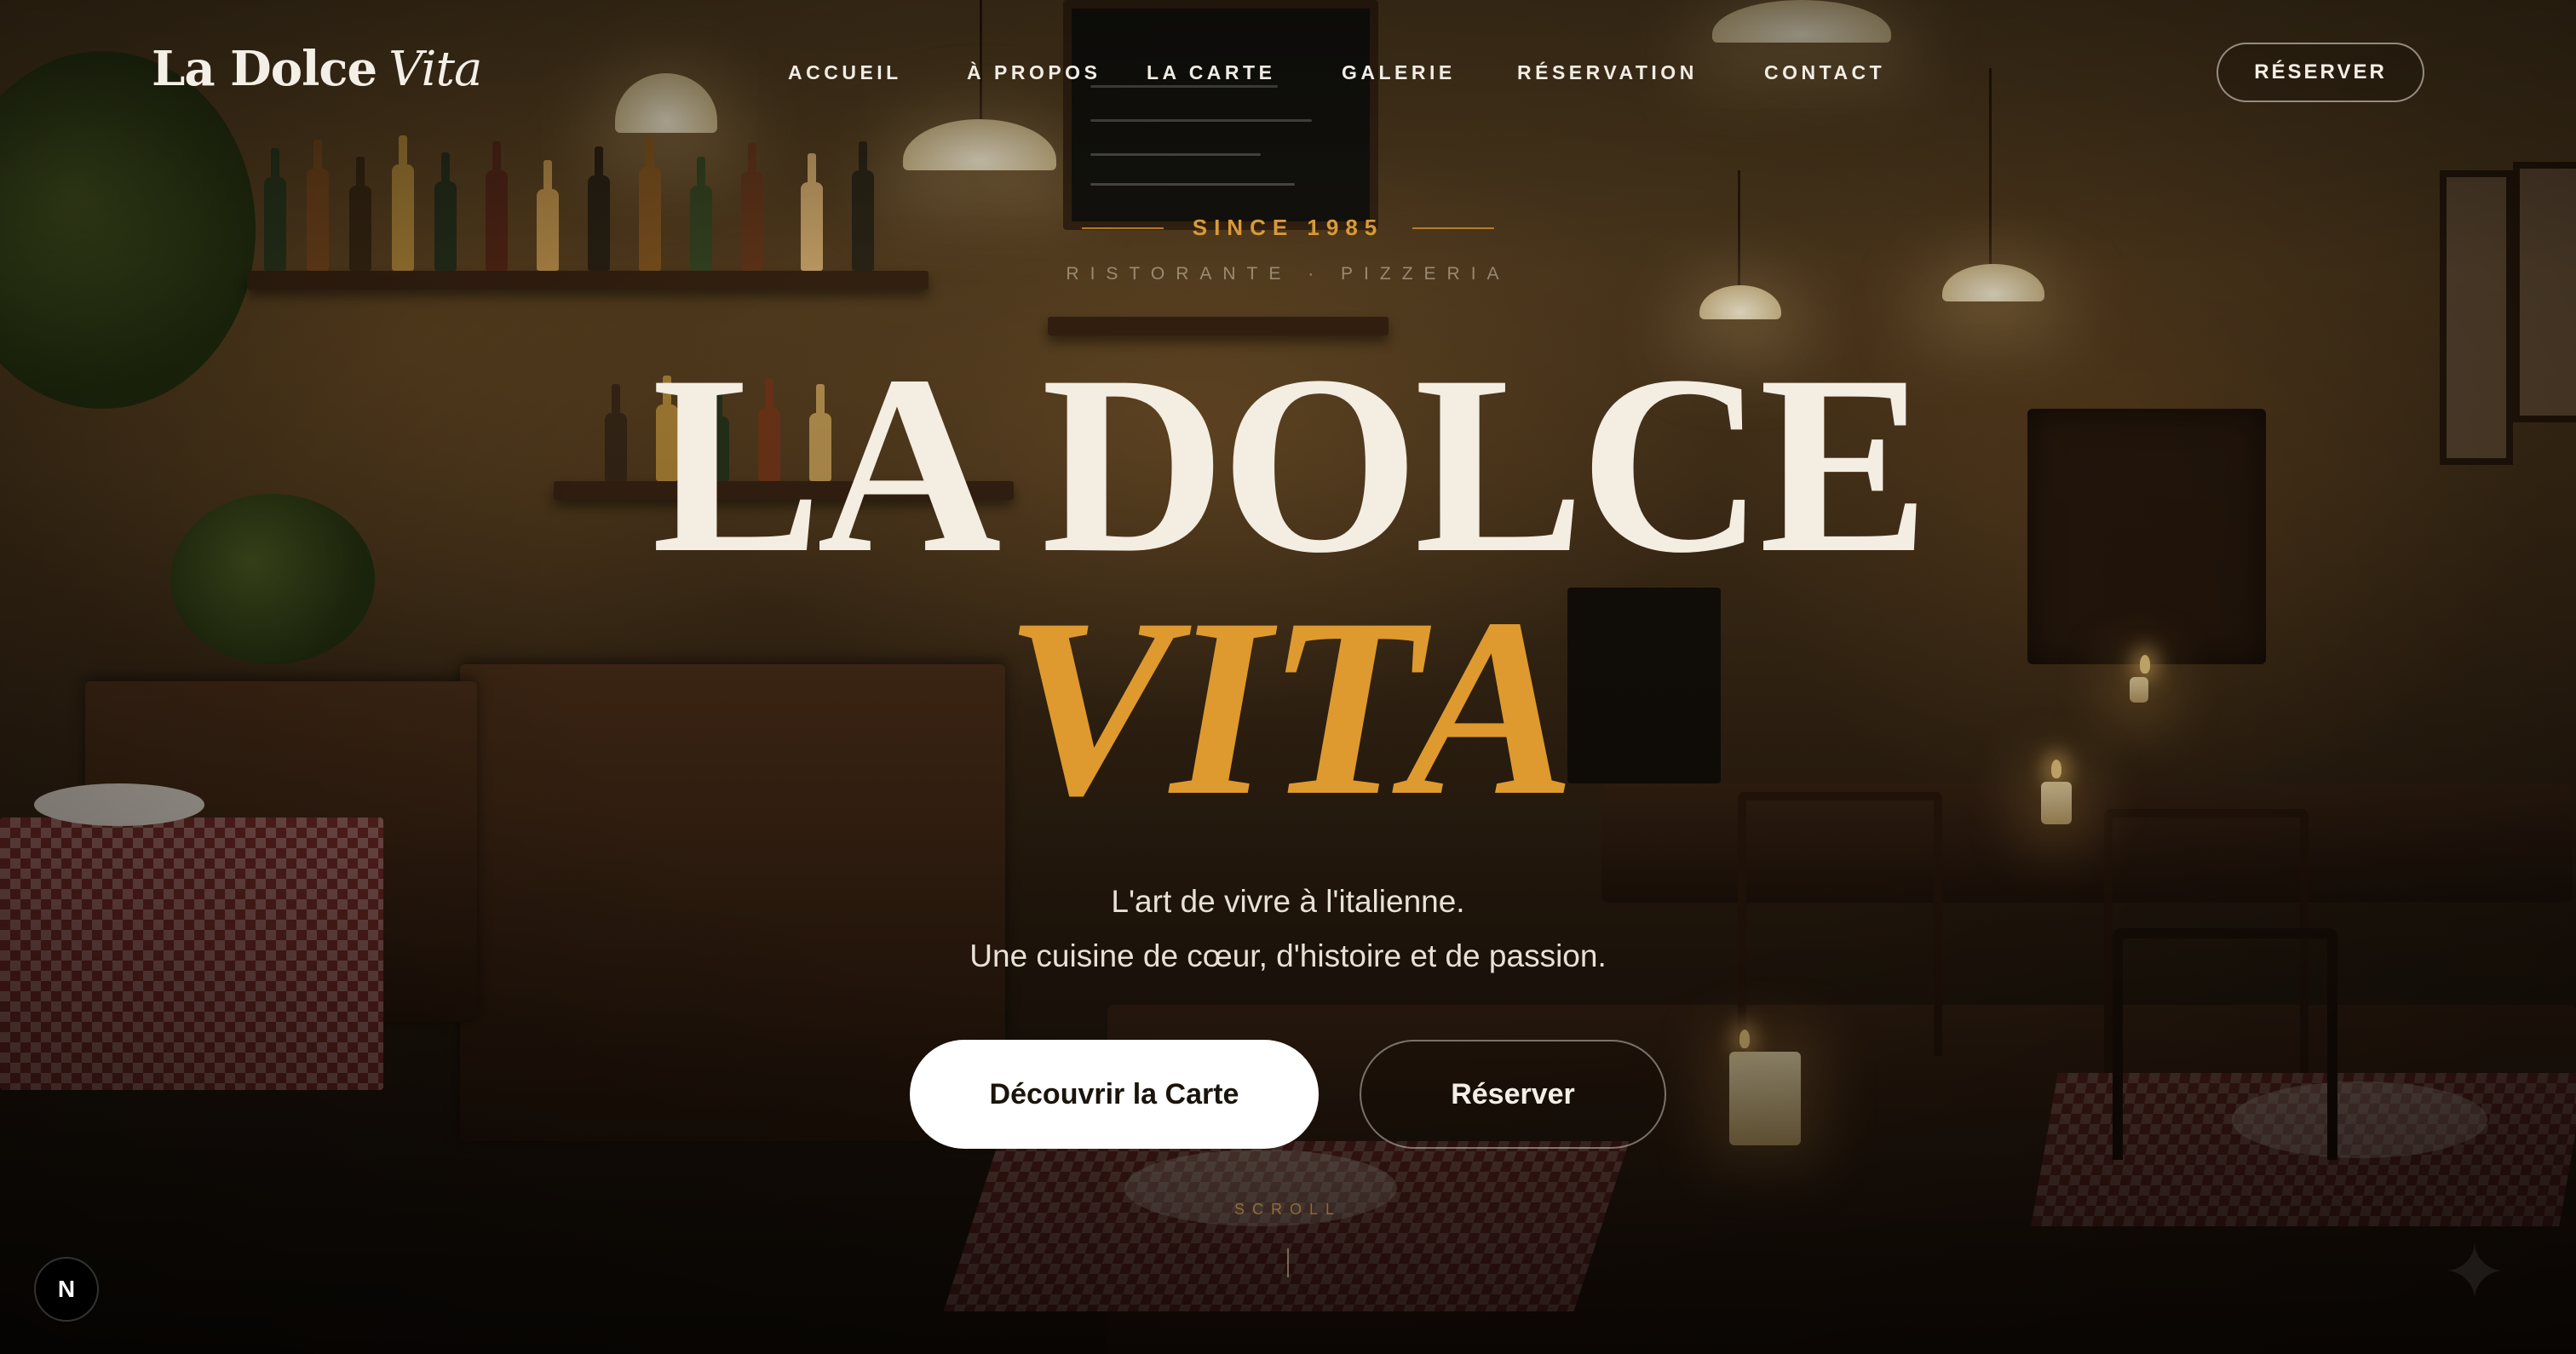  Describe the element at coordinates (1641, 73) in the screenshot. I see `nav-link-reservation: RÉSERVATION` at that location.